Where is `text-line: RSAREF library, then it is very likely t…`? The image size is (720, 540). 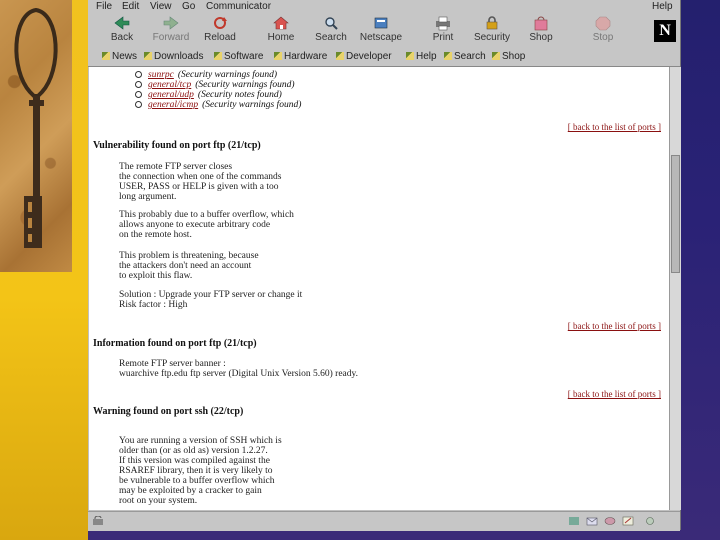
text-line: RSAREF library, then it is very likely t… is located at coordinates (196, 471).